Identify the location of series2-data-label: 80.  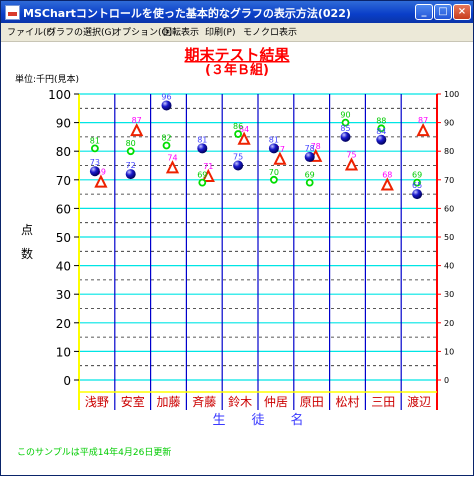
(131, 143).